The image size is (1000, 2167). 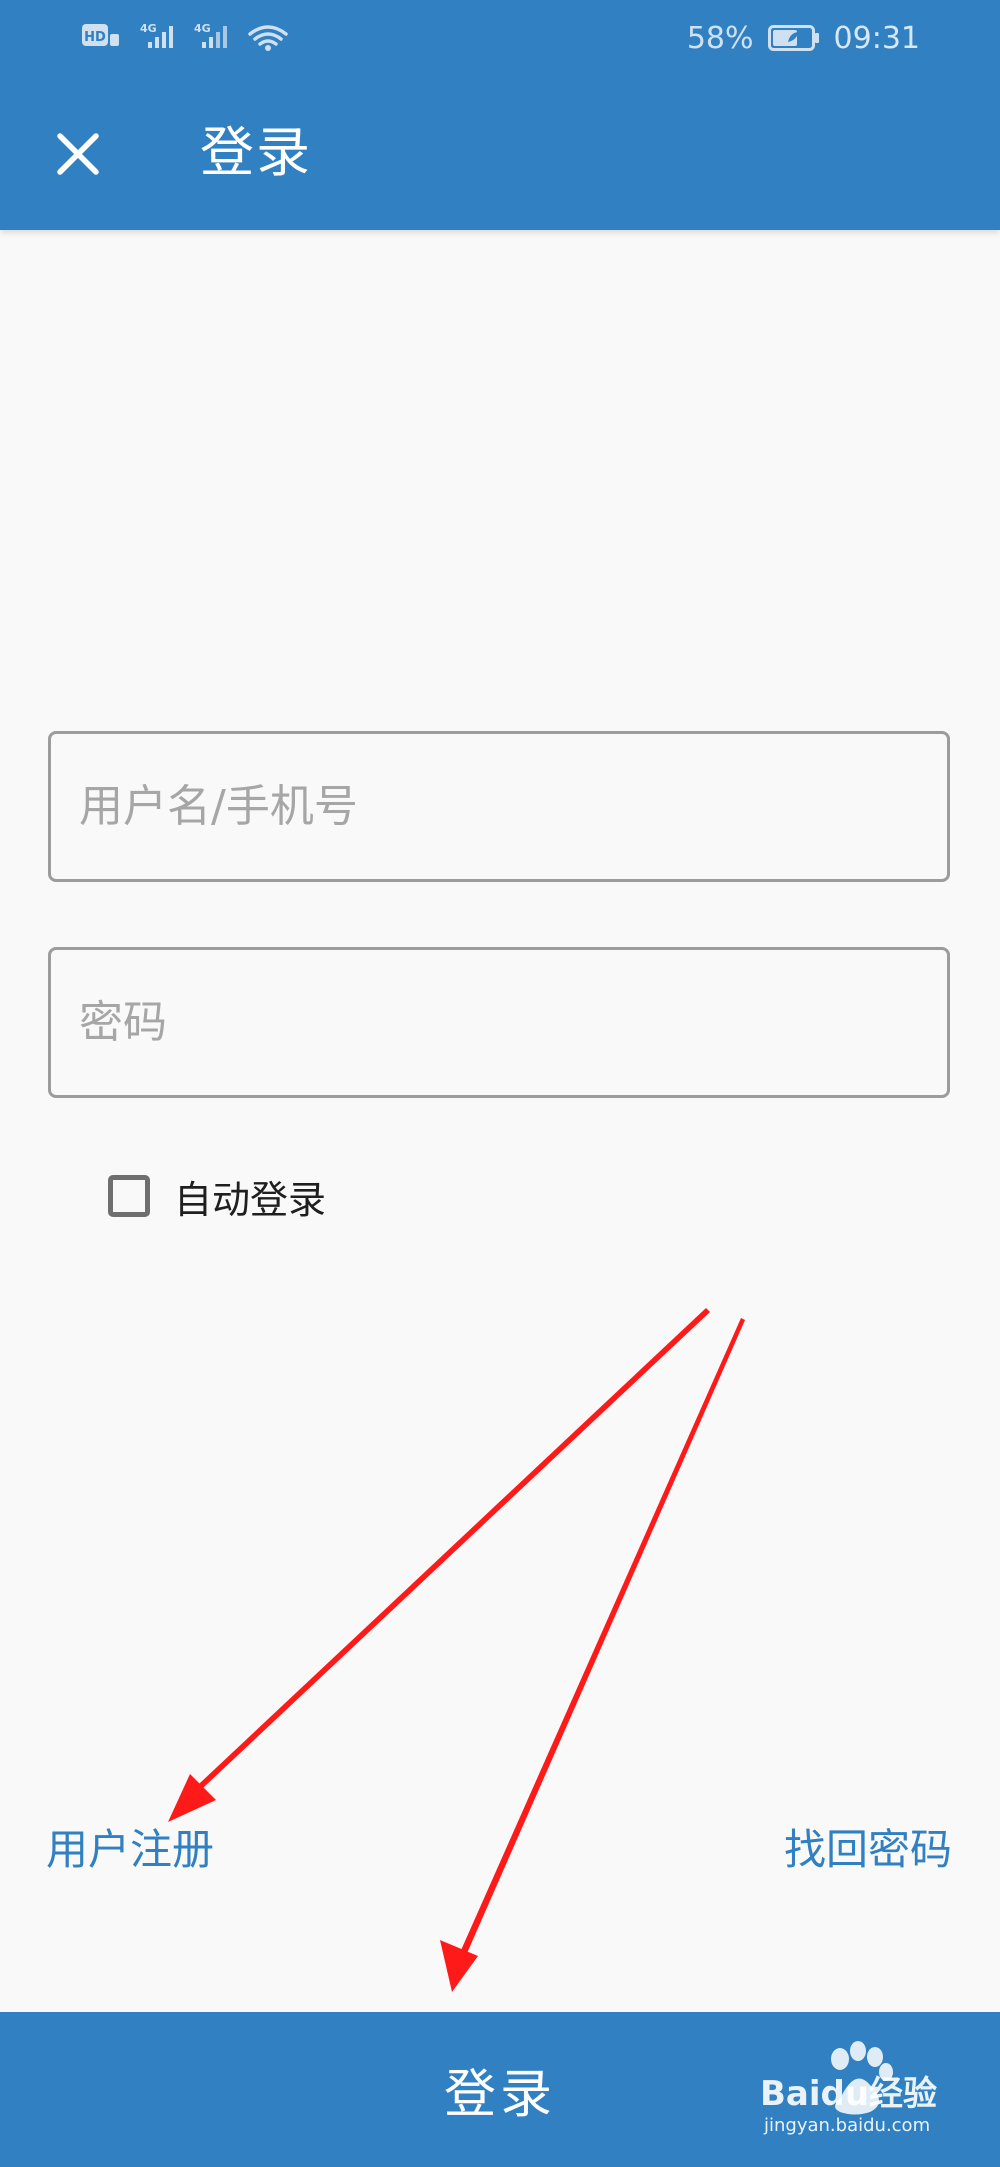 What do you see at coordinates (500, 2089) in the screenshot?
I see `login-button: 登录` at bounding box center [500, 2089].